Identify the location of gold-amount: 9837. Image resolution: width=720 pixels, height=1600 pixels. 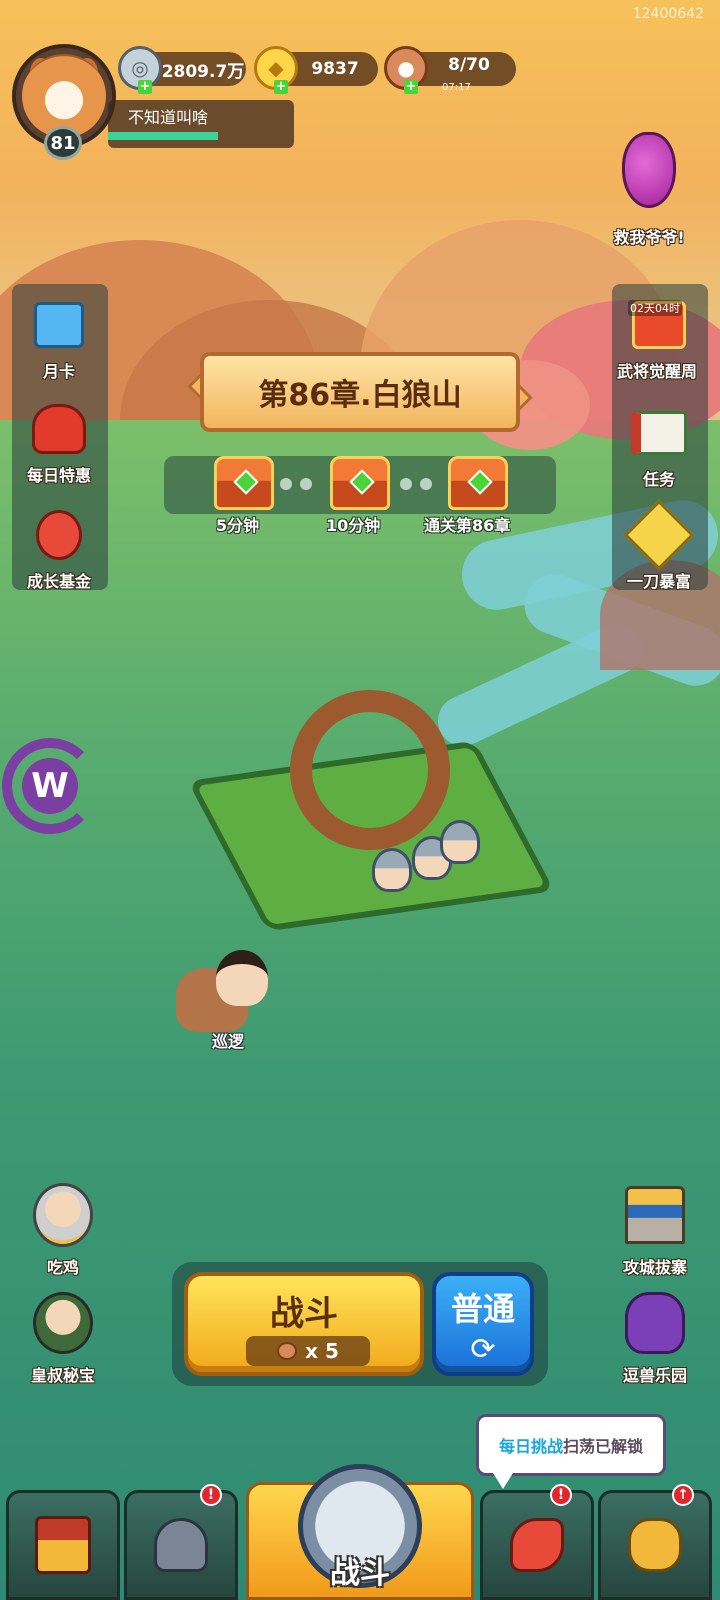
(335, 69).